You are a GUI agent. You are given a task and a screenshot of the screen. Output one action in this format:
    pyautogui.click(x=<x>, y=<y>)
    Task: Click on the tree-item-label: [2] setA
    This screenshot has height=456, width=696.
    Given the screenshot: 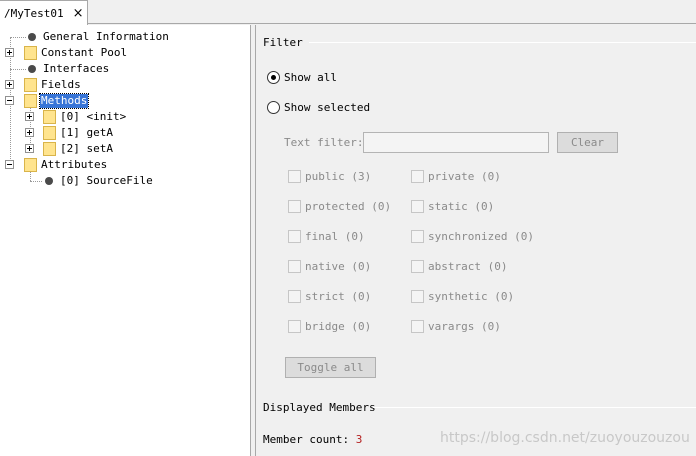 What is the action you would take?
    pyautogui.click(x=86, y=148)
    